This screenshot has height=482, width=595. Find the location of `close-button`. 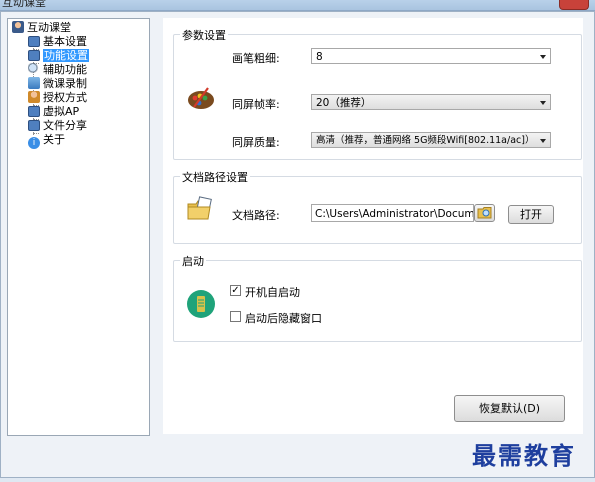

close-button is located at coordinates (574, 5).